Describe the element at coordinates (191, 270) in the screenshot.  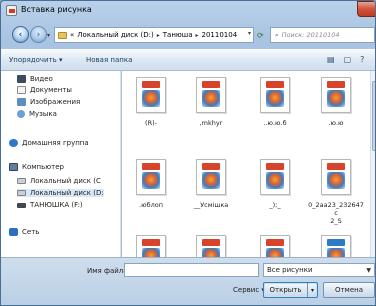
I see `filename-input` at that location.